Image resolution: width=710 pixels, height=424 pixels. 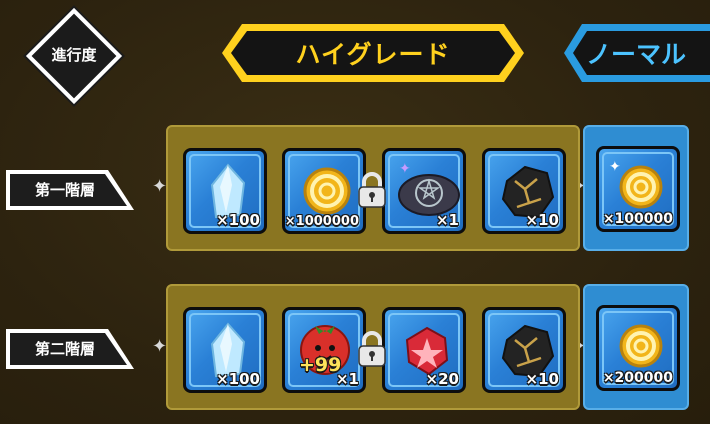 What do you see at coordinates (64, 190) in the screenshot?
I see `row-label-text: 第一階層` at bounding box center [64, 190].